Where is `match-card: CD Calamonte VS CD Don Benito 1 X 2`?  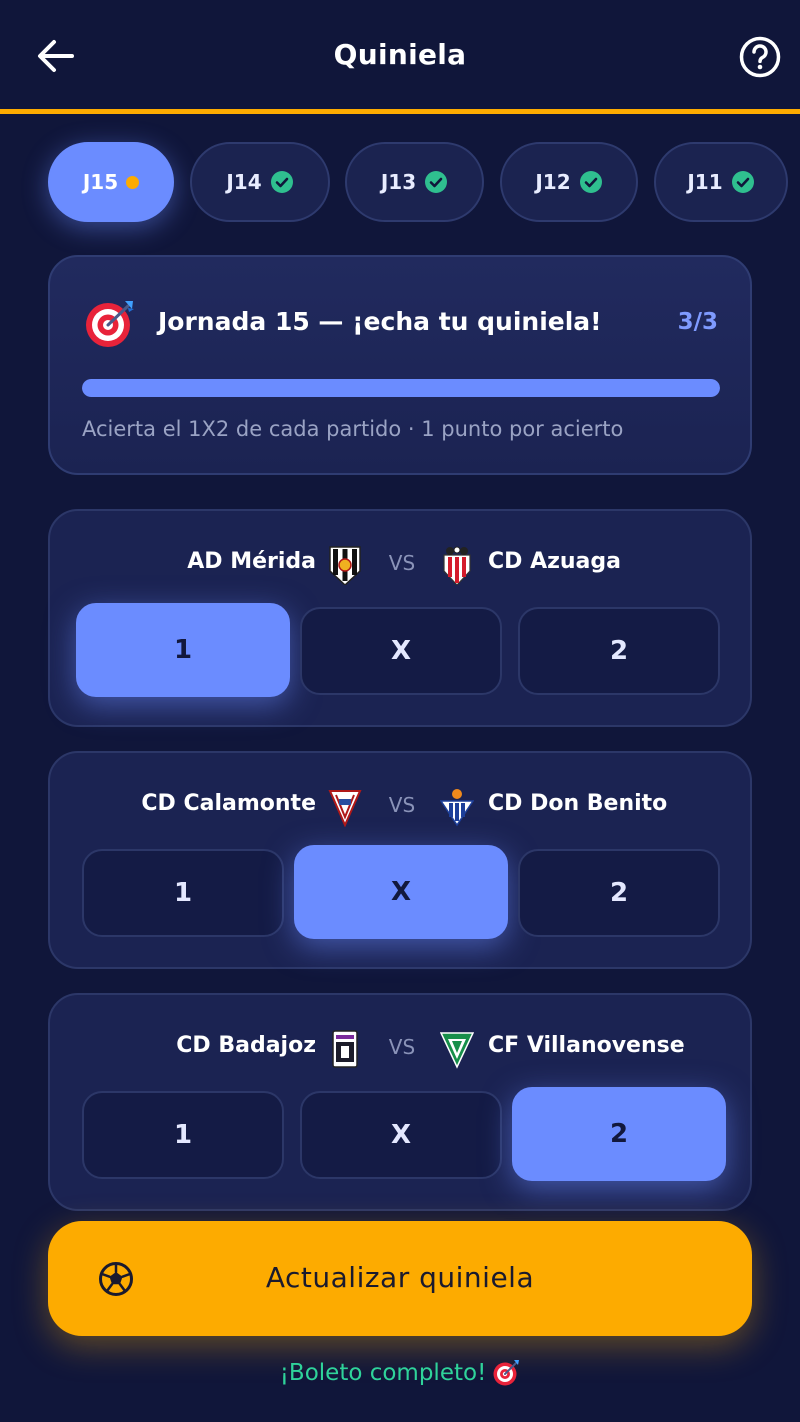
match-card: CD Calamonte VS CD Don Benito 1 X 2 is located at coordinates (400, 860).